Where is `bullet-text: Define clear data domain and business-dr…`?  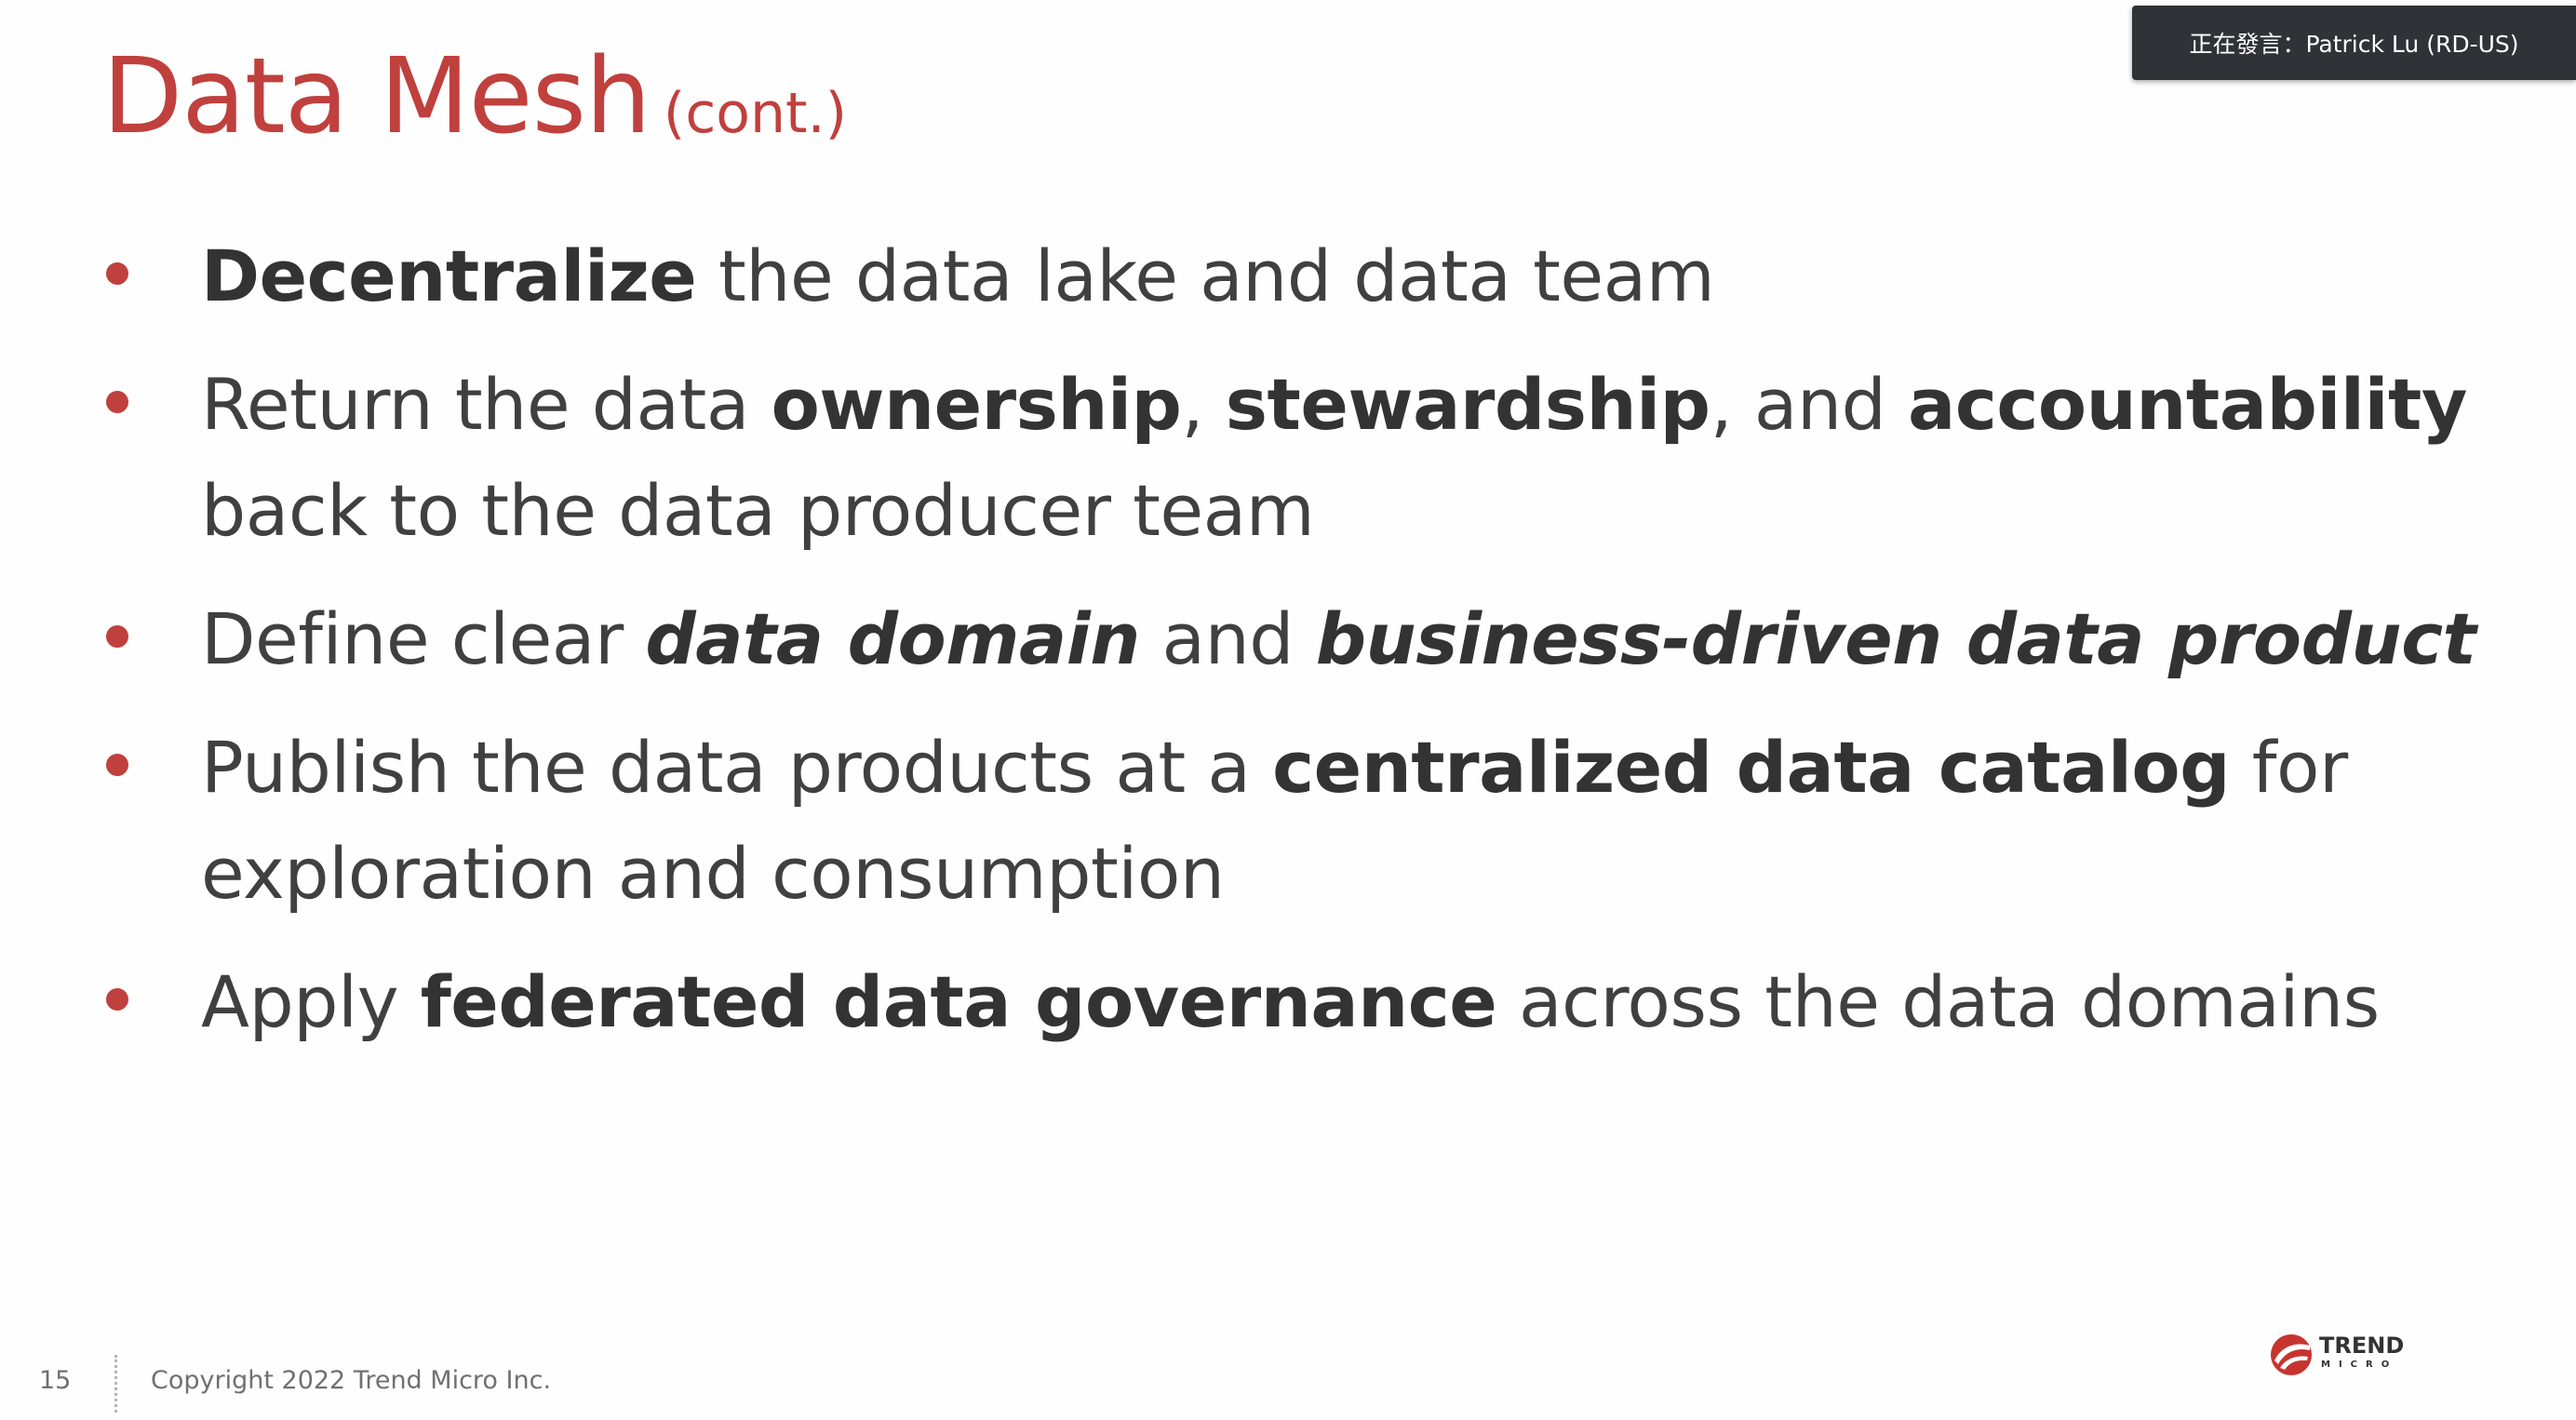 bullet-text: Define clear data domain and business-dr… is located at coordinates (1345, 639).